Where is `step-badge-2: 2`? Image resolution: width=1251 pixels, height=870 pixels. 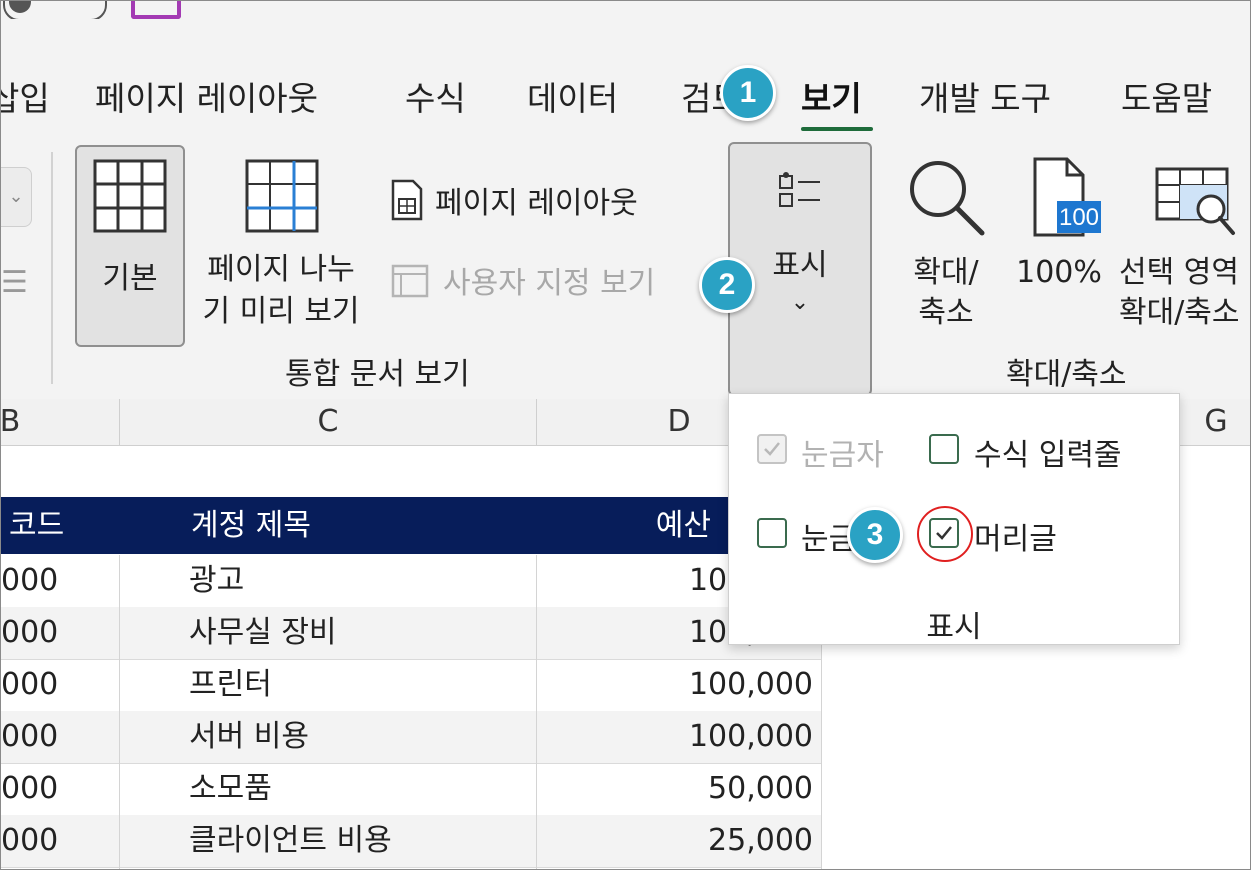 step-badge-2: 2 is located at coordinates (727, 285).